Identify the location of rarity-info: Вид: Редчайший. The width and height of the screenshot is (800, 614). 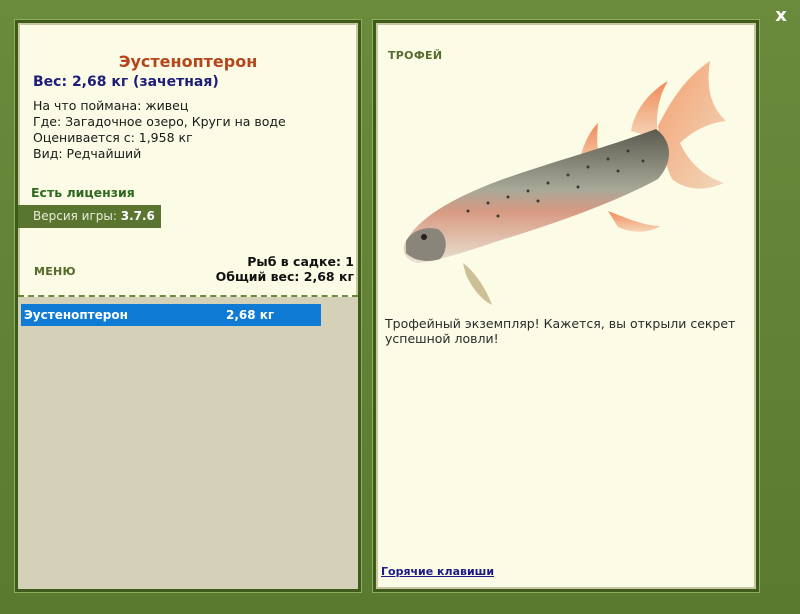
(87, 153).